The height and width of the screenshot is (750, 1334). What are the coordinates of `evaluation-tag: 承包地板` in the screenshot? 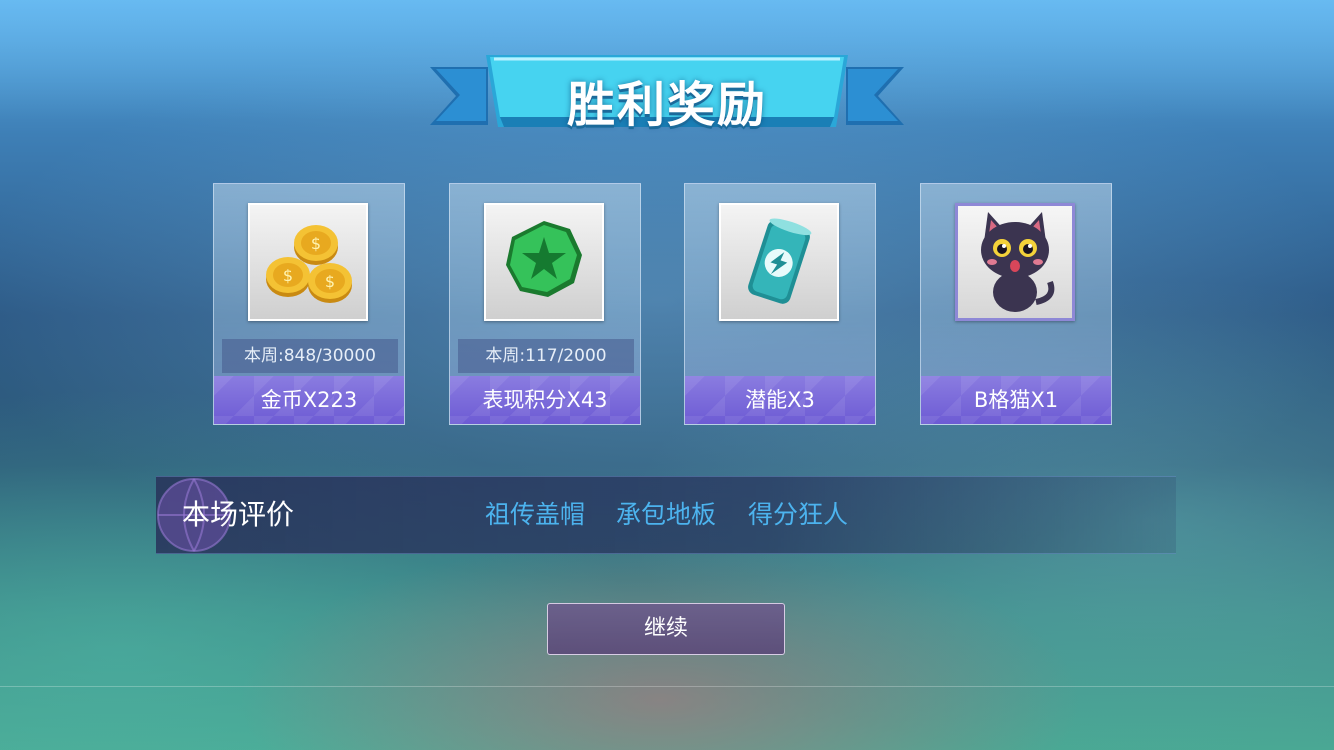 It's located at (666, 514).